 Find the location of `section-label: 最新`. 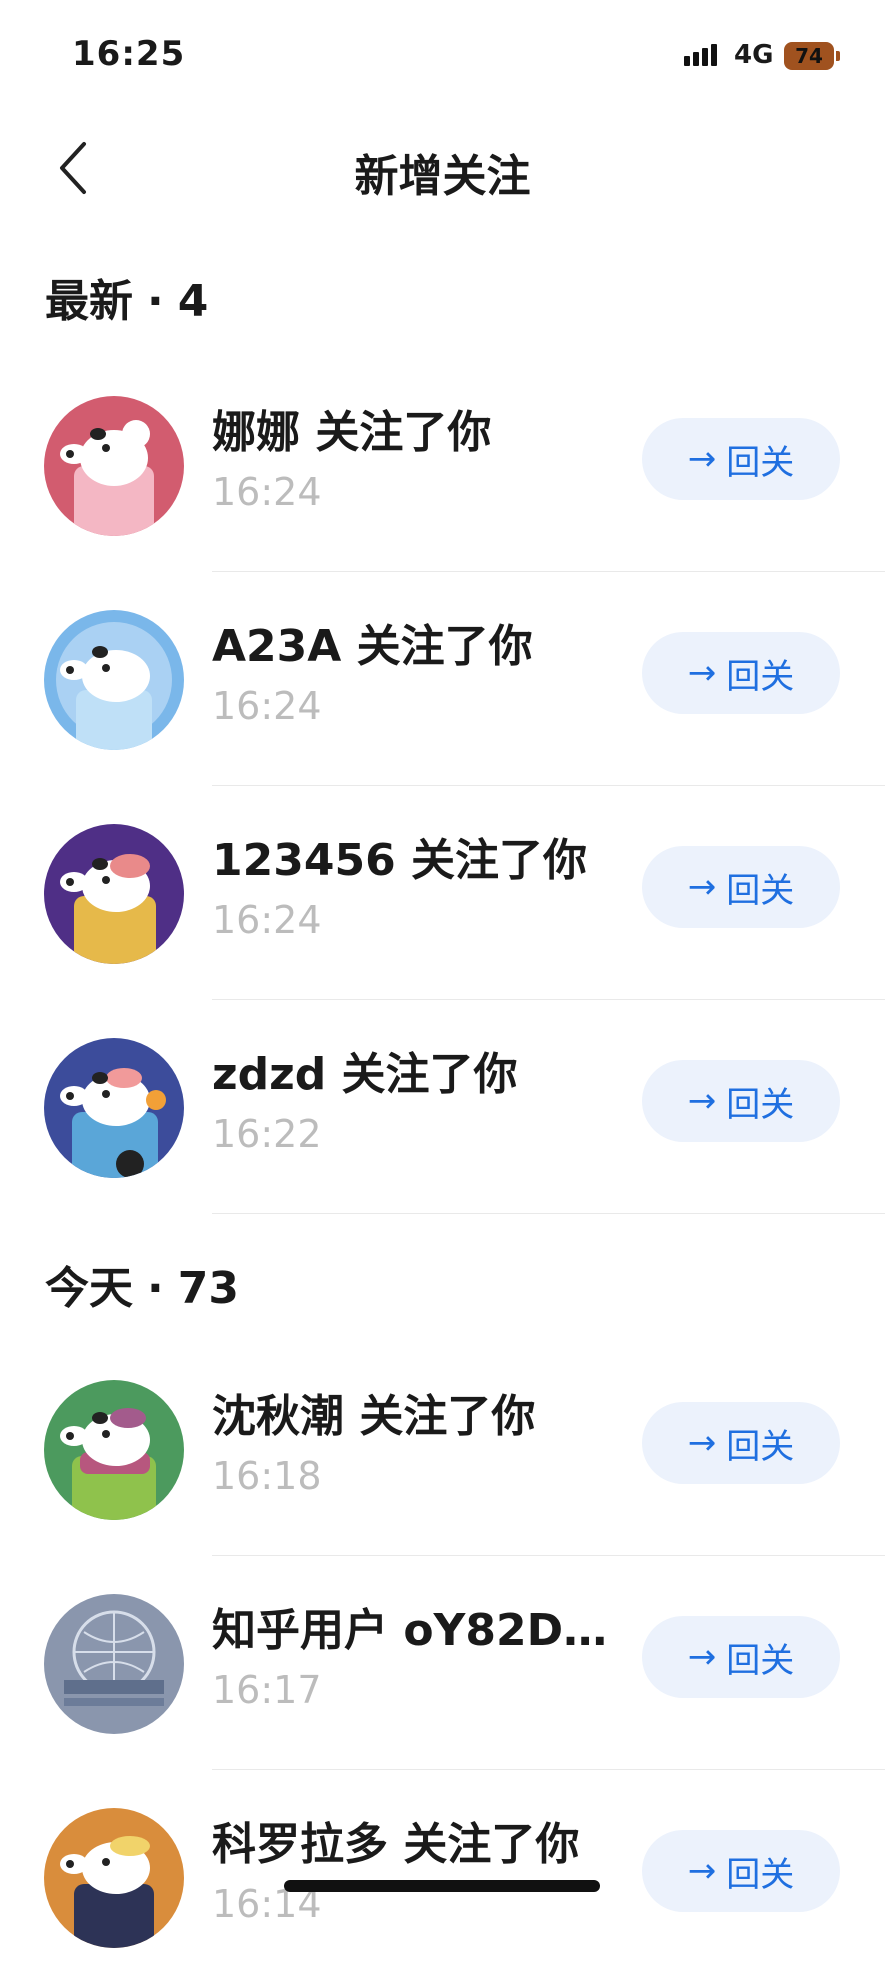

section-label: 最新 is located at coordinates (89, 301).